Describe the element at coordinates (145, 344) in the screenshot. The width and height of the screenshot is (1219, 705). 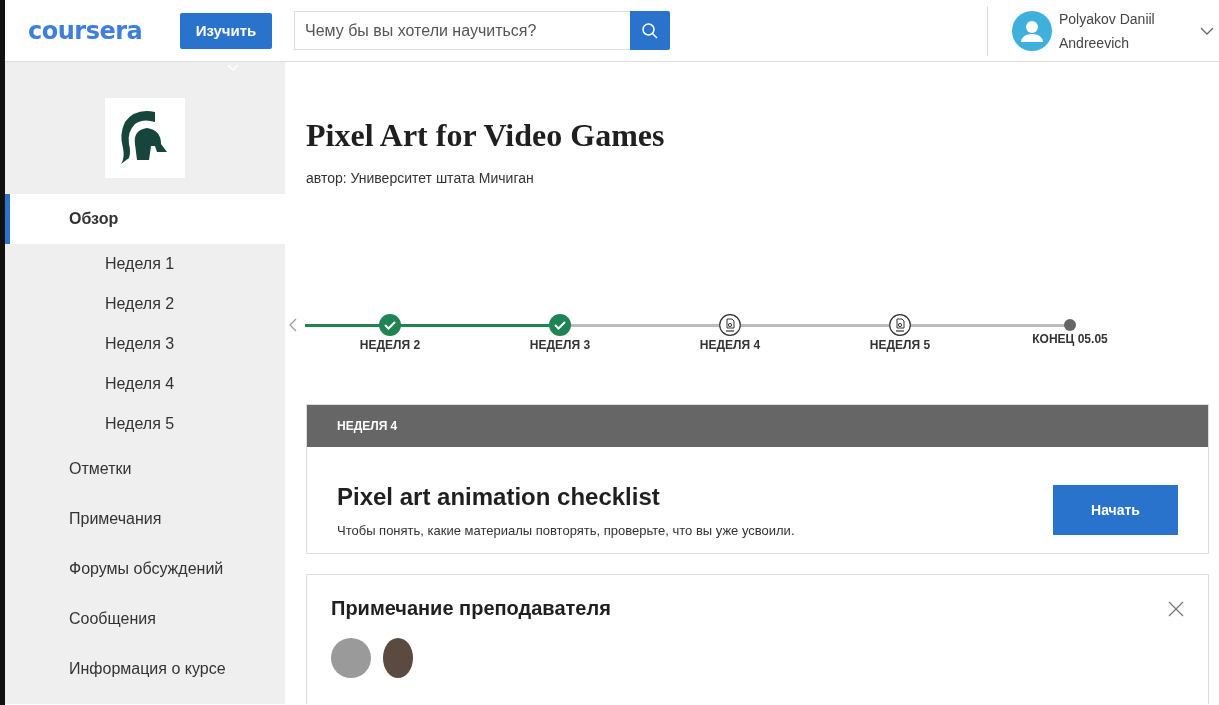
I see `sidebar-item: Неделя 3` at that location.